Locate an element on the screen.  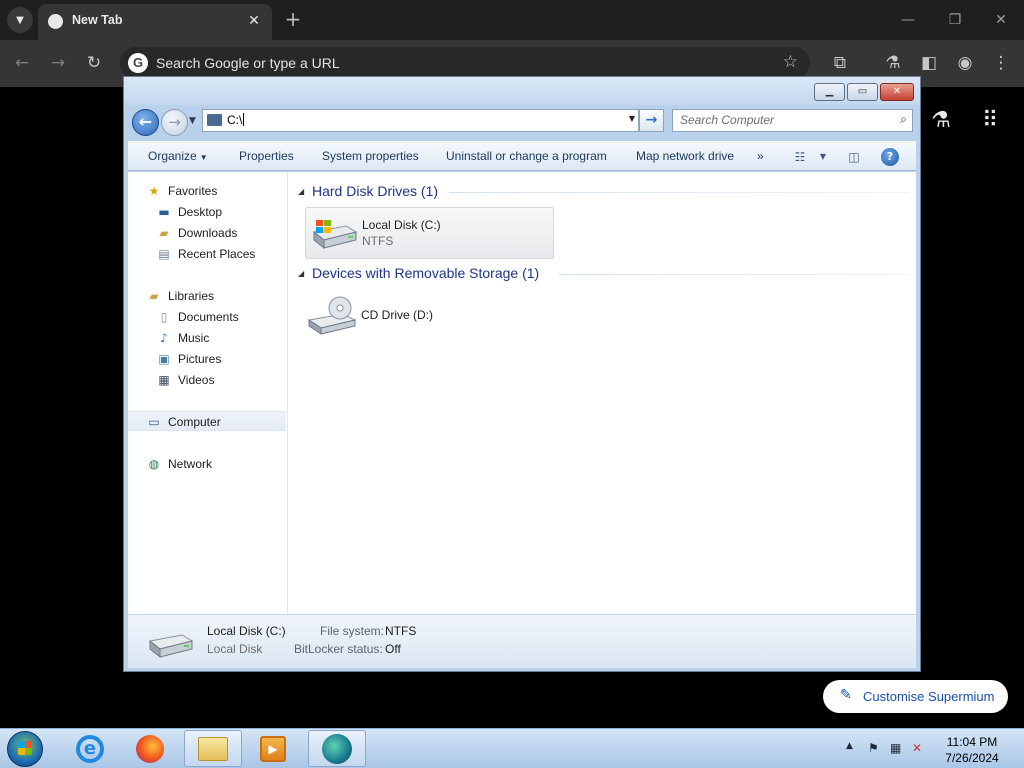
tab-close-icon: ✕ is located at coordinates (254, 21).